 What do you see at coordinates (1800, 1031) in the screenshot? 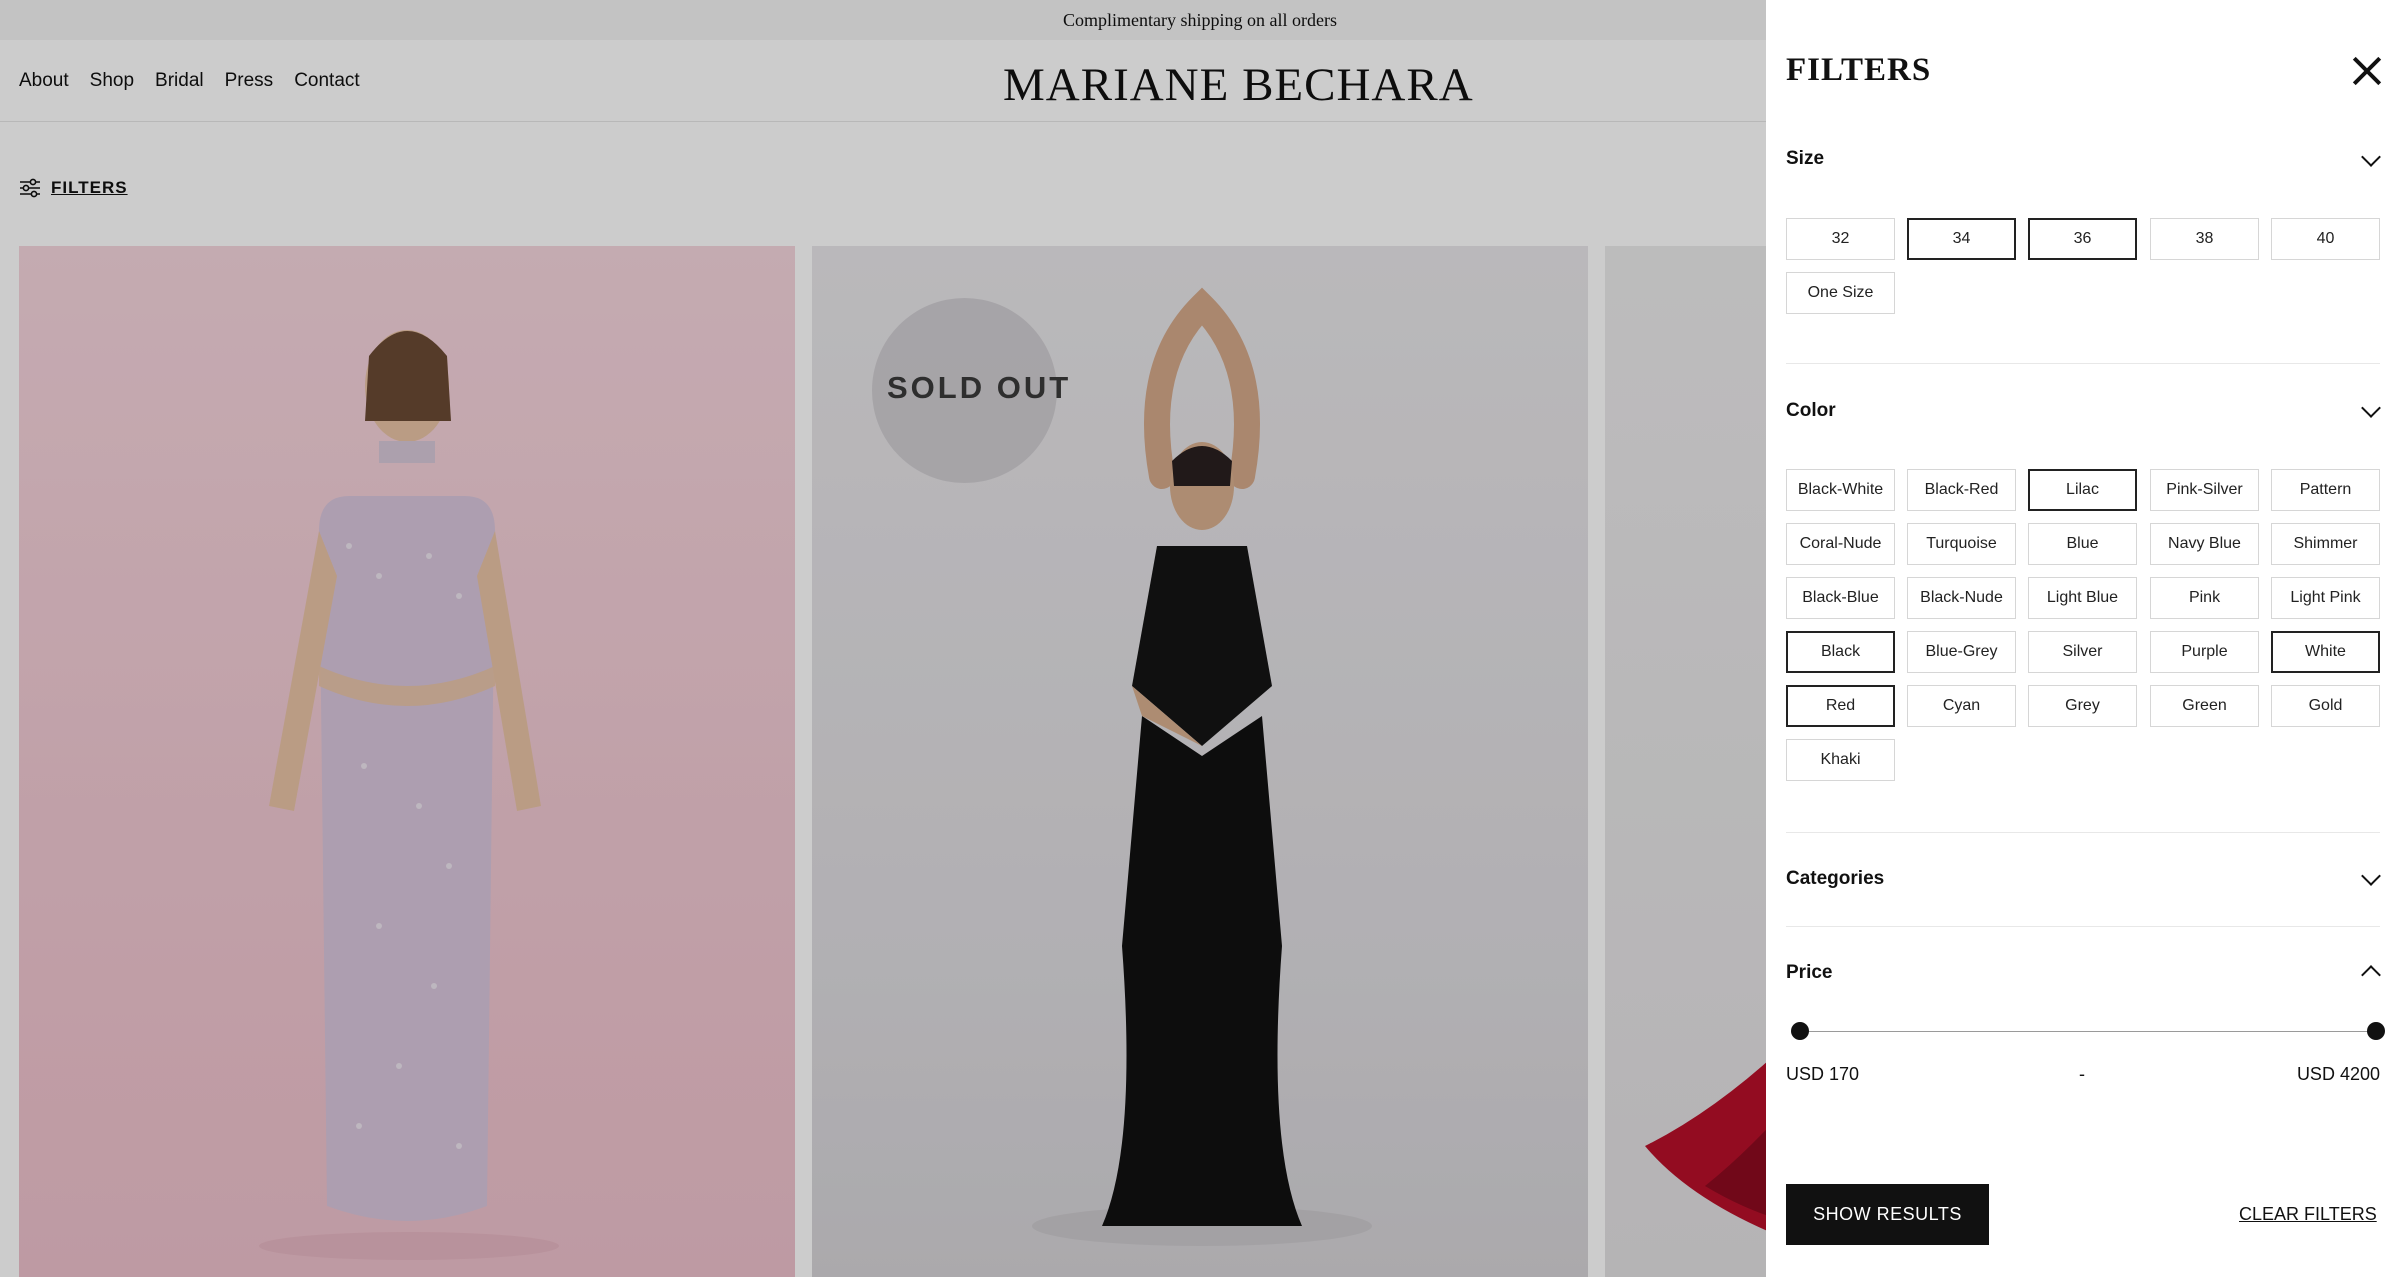
I see `price-min-handle` at bounding box center [1800, 1031].